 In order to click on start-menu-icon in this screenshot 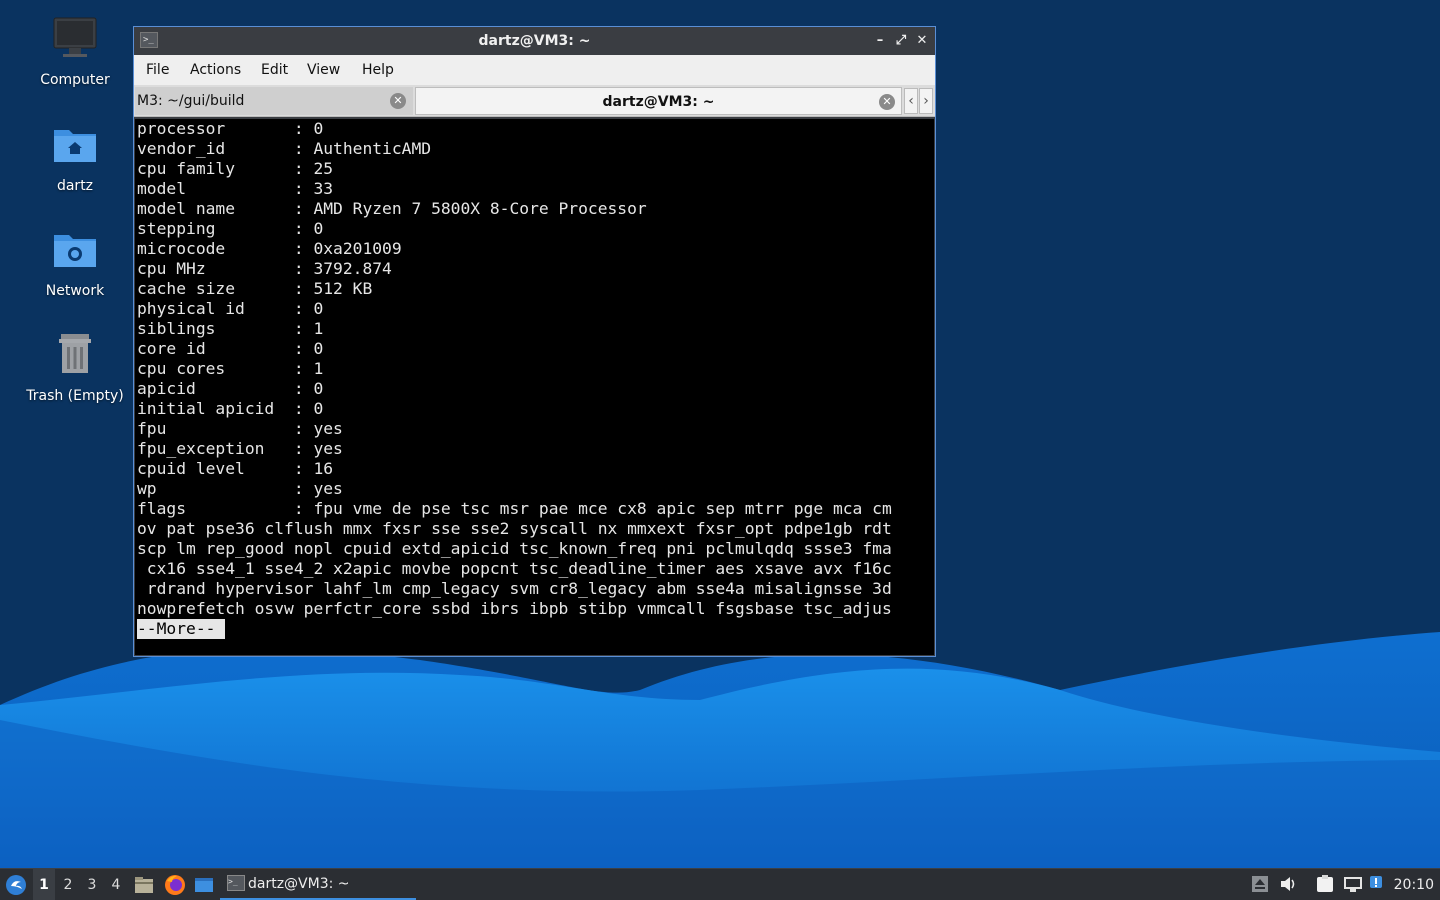, I will do `click(16, 885)`.